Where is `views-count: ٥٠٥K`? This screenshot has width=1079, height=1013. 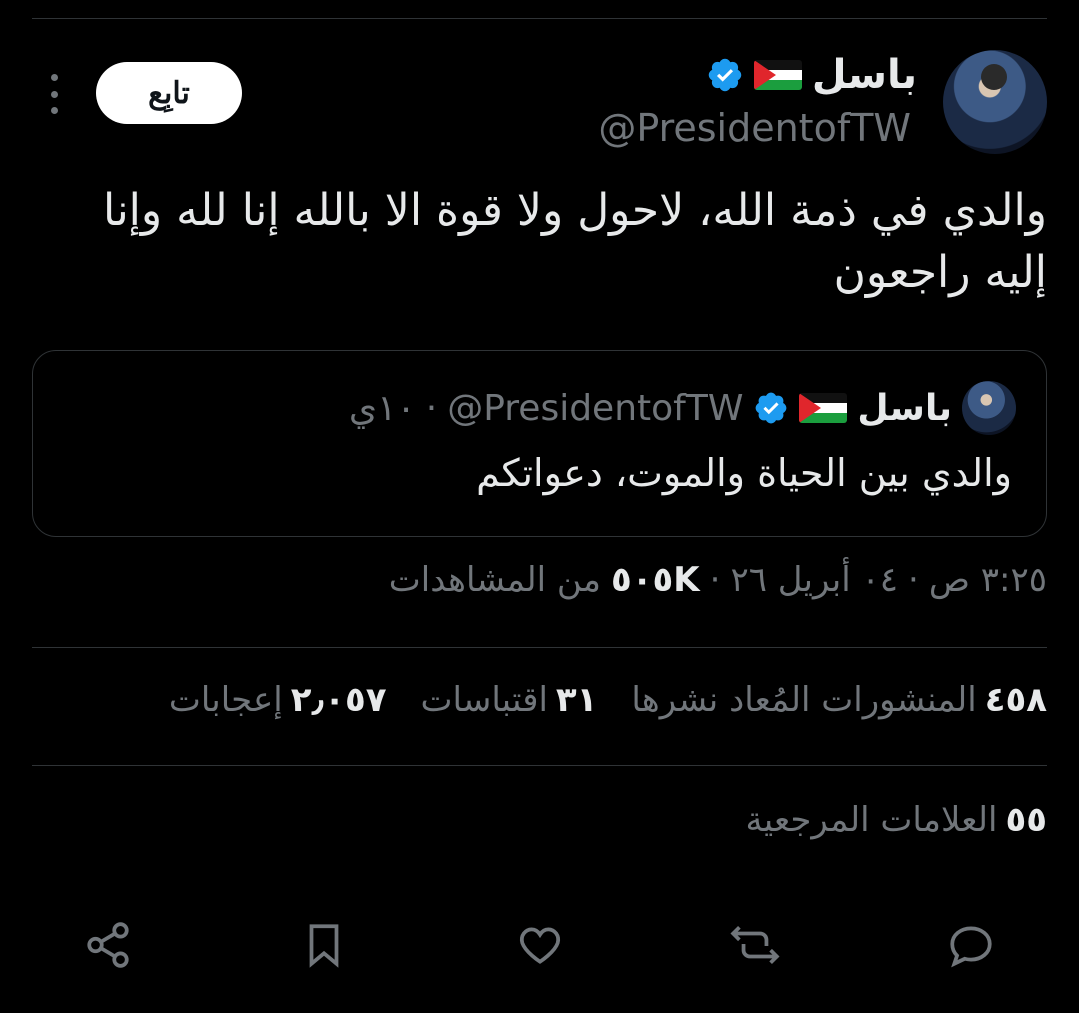
views-count: ٥٠٥K is located at coordinates (655, 580).